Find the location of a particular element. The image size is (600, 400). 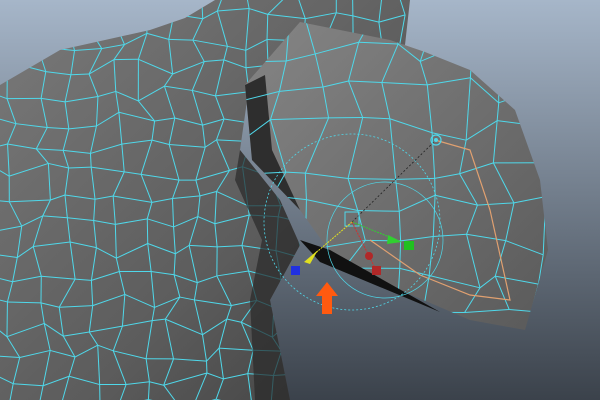

y-axis-handle is located at coordinates (409, 245).